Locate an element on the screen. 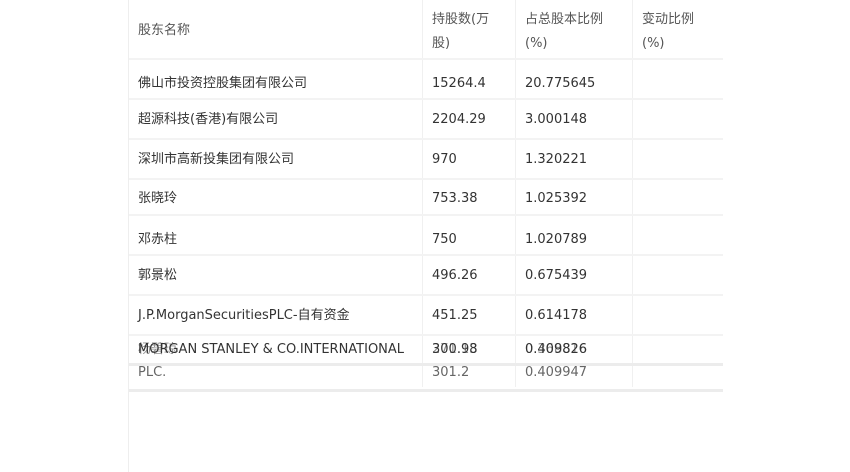 This screenshot has height=472, width=850. overlapping-name: 杨碧琼 is located at coordinates (158, 349).